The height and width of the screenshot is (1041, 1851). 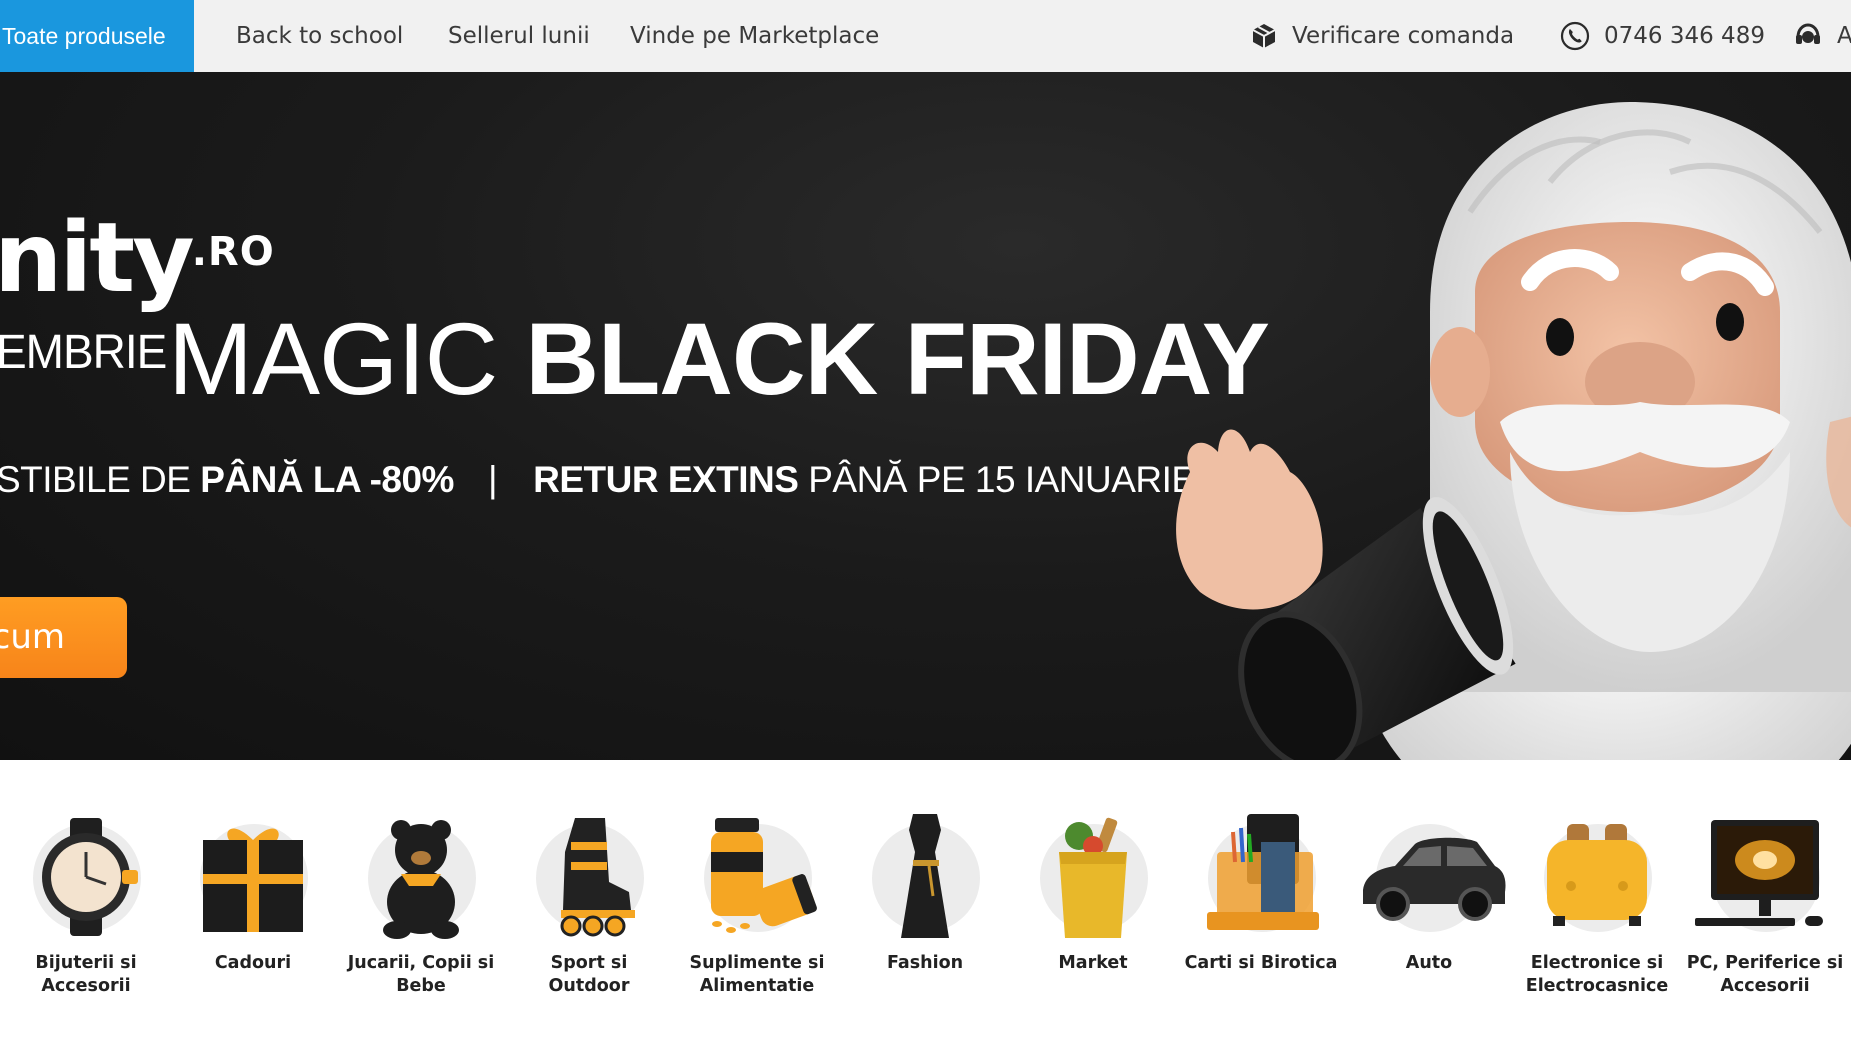 What do you see at coordinates (1597, 963) in the screenshot?
I see `category-label: Electronice si` at bounding box center [1597, 963].